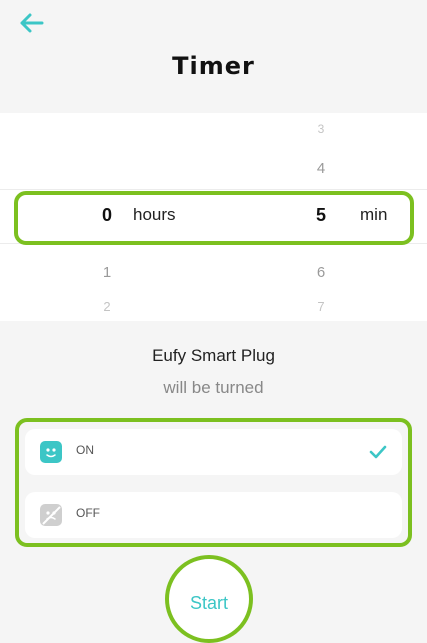 The width and height of the screenshot is (427, 643). I want to click on minute-option: 3, so click(321, 129).